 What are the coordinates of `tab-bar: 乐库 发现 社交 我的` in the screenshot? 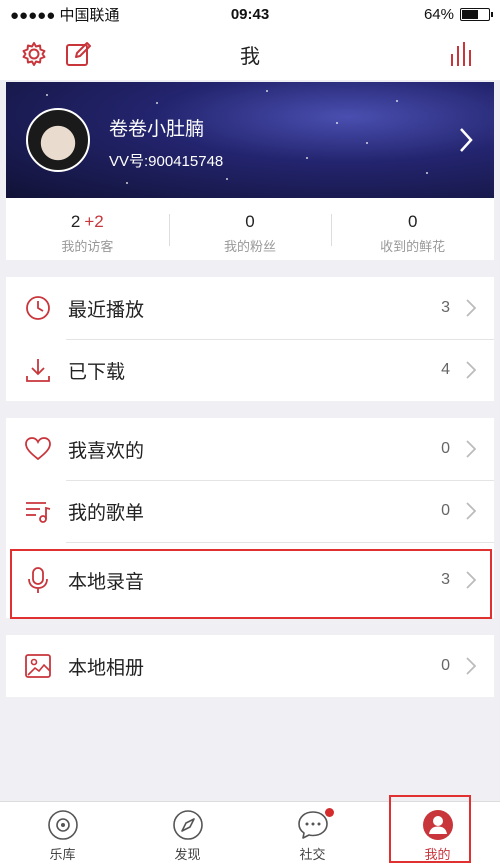 It's located at (250, 833).